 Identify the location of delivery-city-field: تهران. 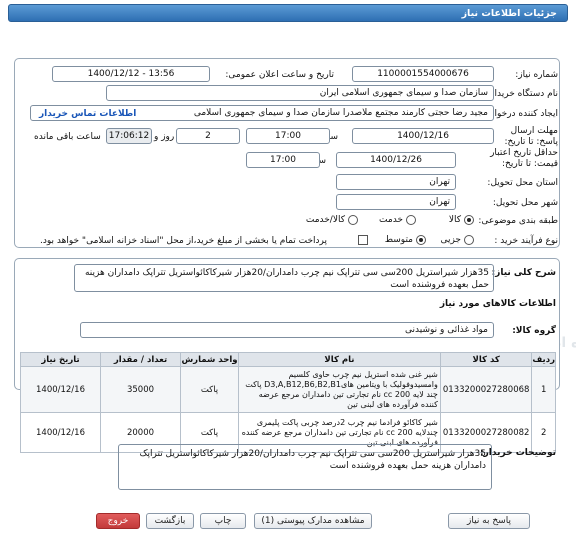
(396, 202).